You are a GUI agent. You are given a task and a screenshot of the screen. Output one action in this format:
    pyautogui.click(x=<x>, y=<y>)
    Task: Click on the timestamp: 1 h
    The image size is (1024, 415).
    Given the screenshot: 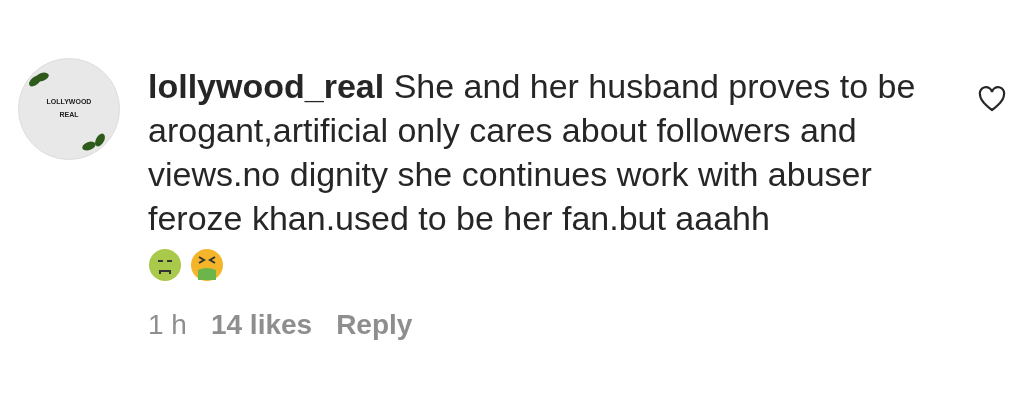 What is the action you would take?
    pyautogui.click(x=167, y=325)
    